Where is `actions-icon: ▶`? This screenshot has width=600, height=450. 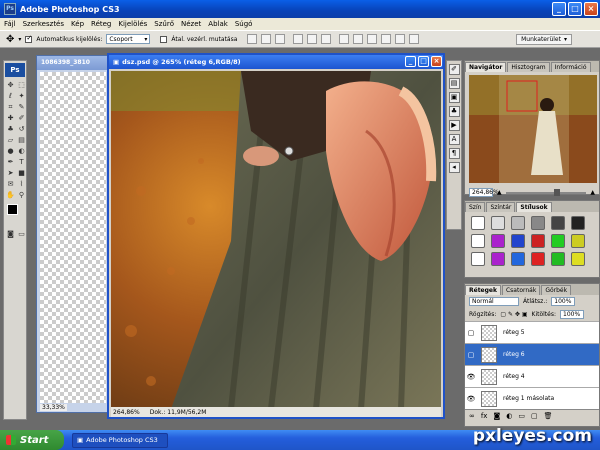 actions-icon: ▶ is located at coordinates (454, 125).